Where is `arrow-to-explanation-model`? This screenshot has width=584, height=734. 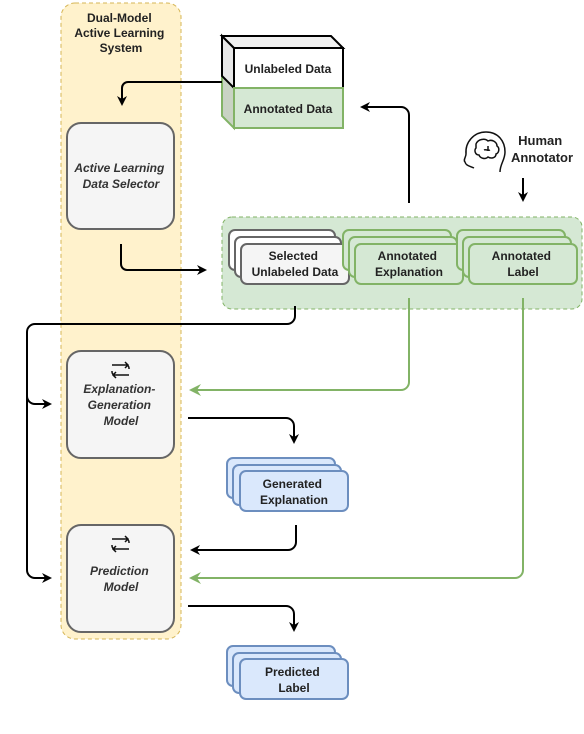
arrow-to-explanation-model is located at coordinates (39, 402).